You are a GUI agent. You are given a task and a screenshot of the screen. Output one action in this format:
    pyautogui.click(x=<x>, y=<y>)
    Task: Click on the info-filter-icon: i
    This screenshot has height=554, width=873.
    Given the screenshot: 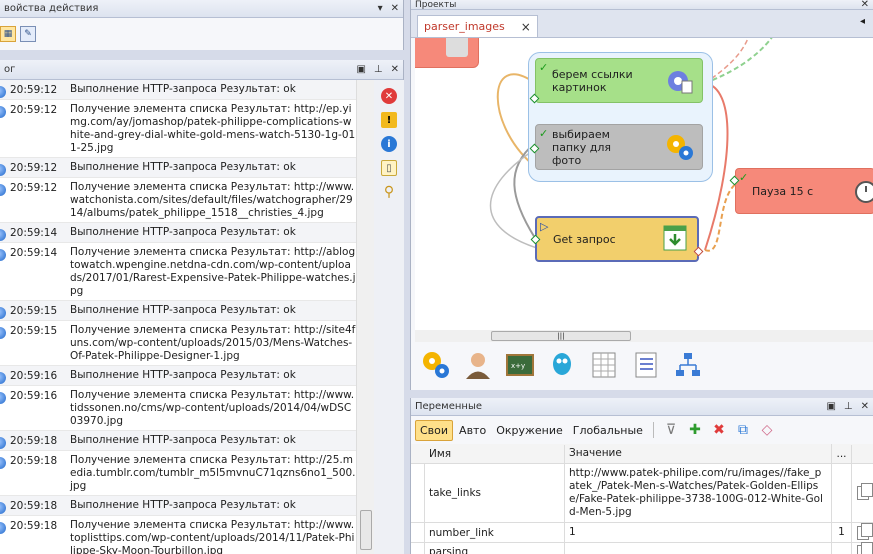 What is the action you would take?
    pyautogui.click(x=389, y=144)
    